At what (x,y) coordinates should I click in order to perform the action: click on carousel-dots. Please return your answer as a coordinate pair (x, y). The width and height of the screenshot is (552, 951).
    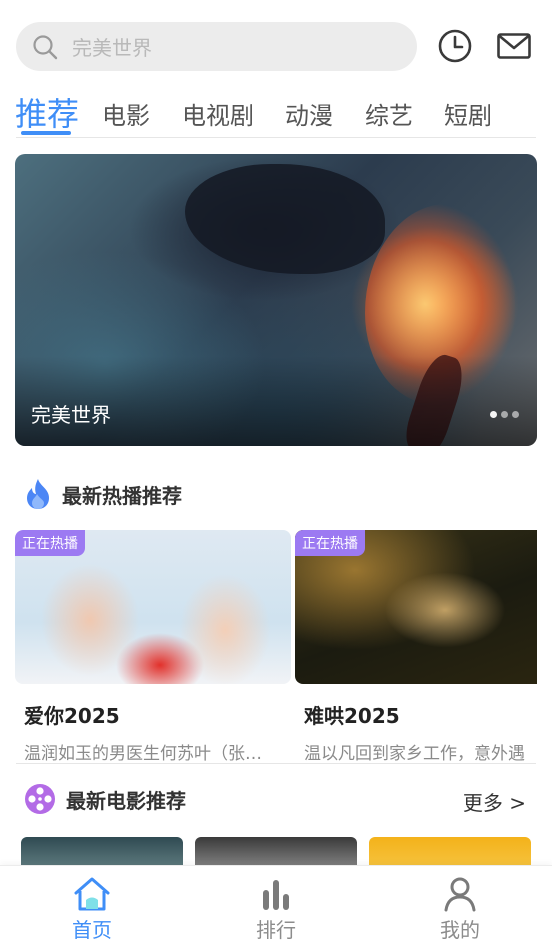
    Looking at the image, I should click on (504, 414).